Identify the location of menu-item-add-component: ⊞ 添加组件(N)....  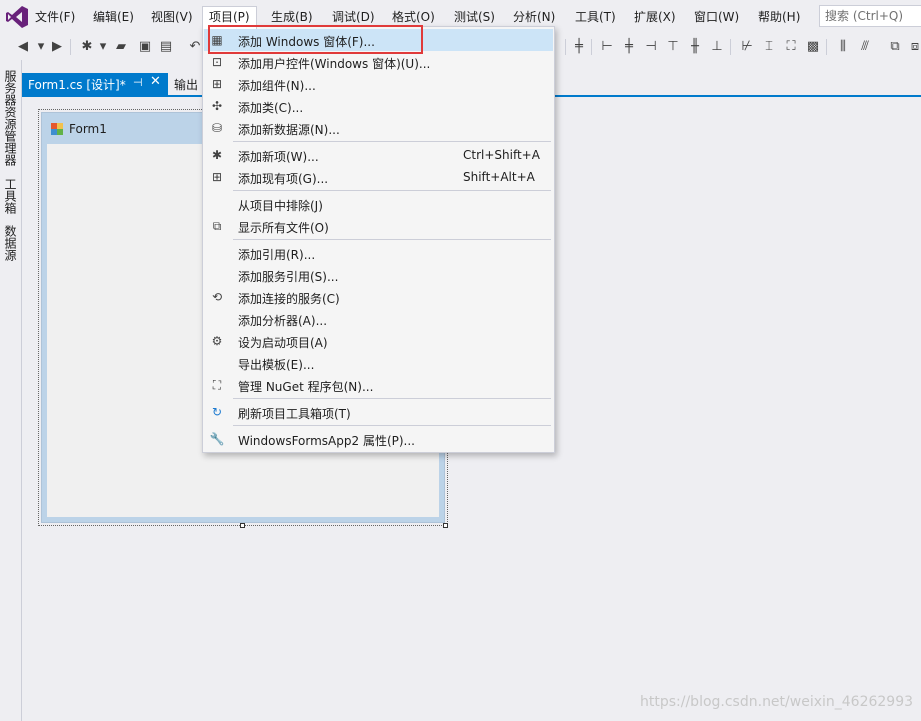
(378, 84).